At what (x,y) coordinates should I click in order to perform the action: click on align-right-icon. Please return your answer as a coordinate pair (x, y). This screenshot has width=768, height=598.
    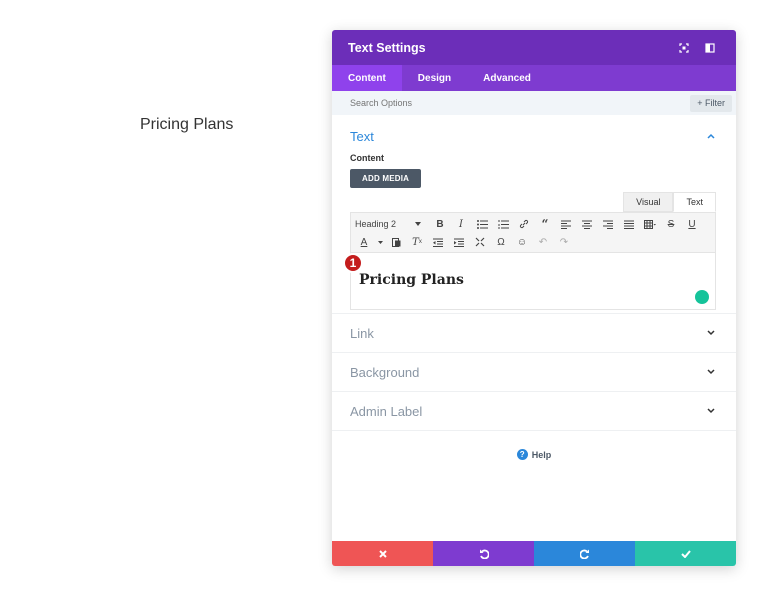
    Looking at the image, I should click on (608, 224).